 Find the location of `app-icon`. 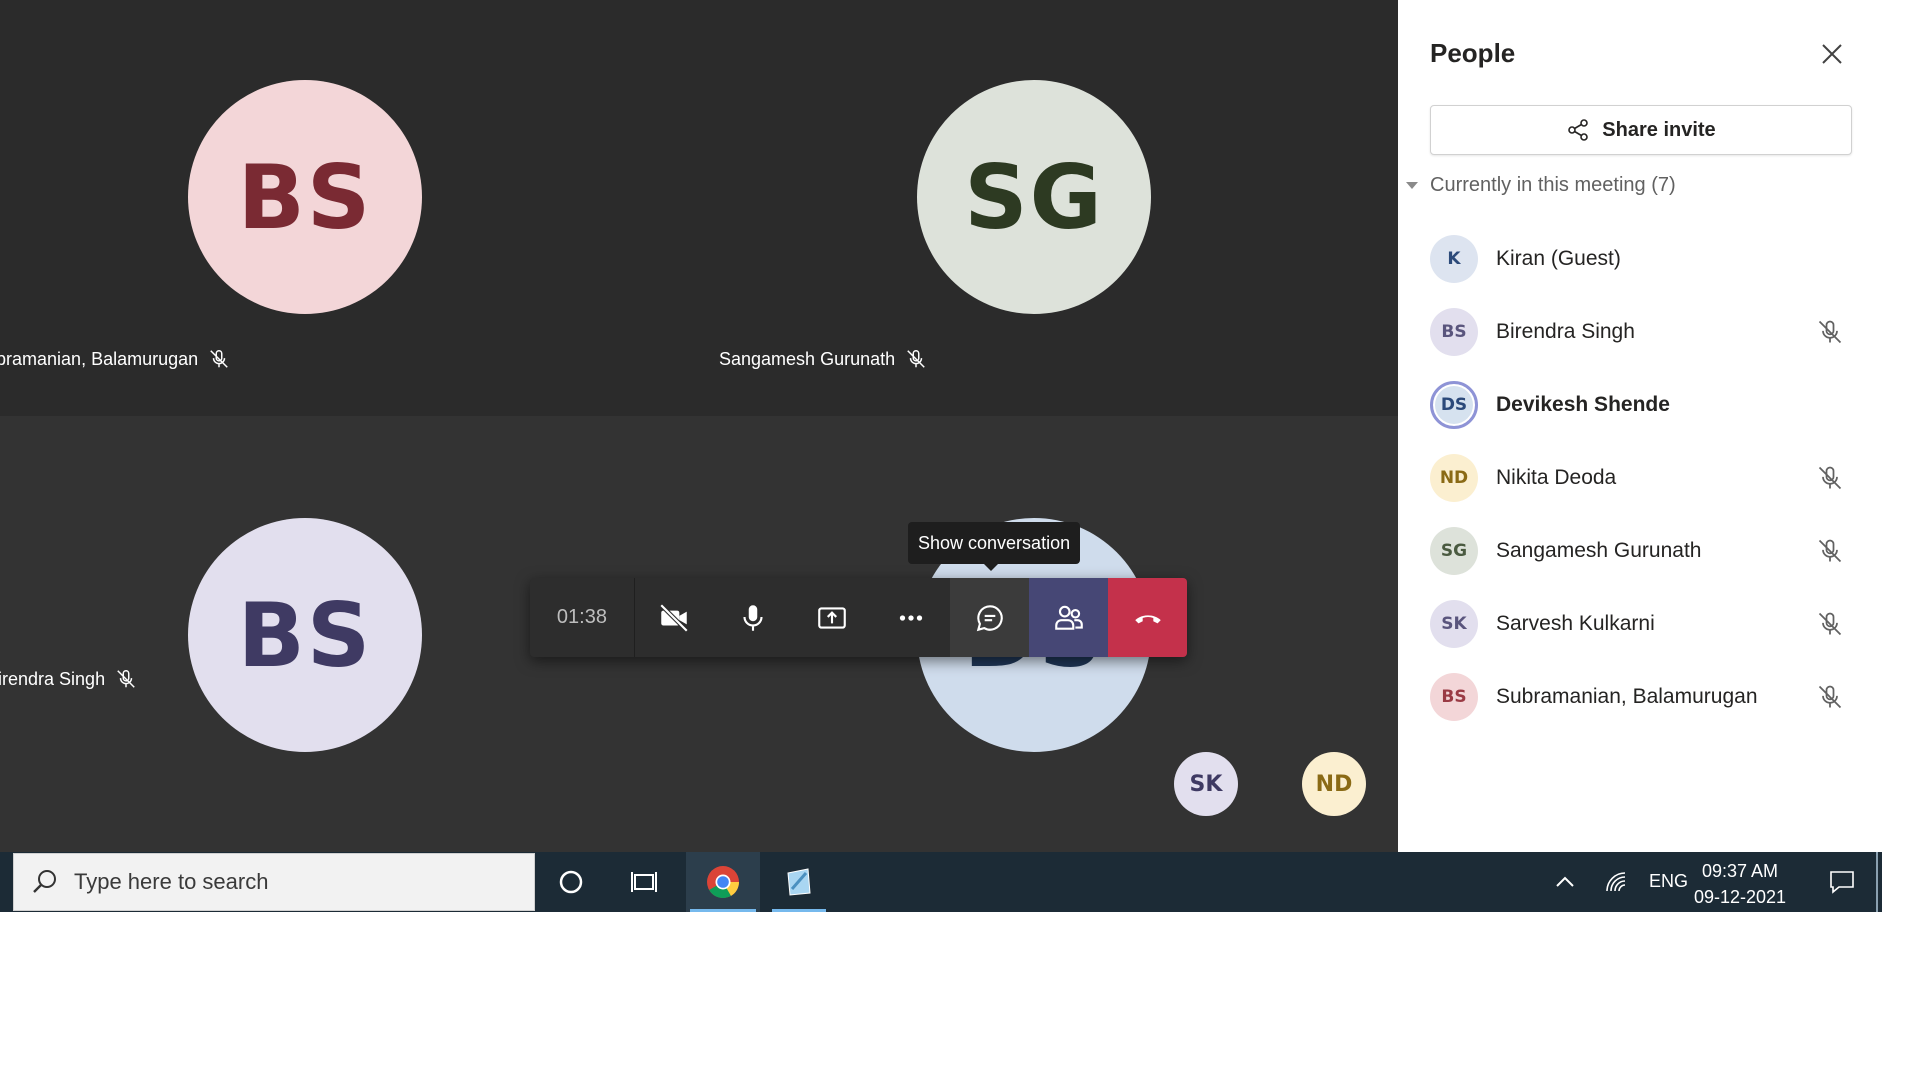

app-icon is located at coordinates (799, 882).